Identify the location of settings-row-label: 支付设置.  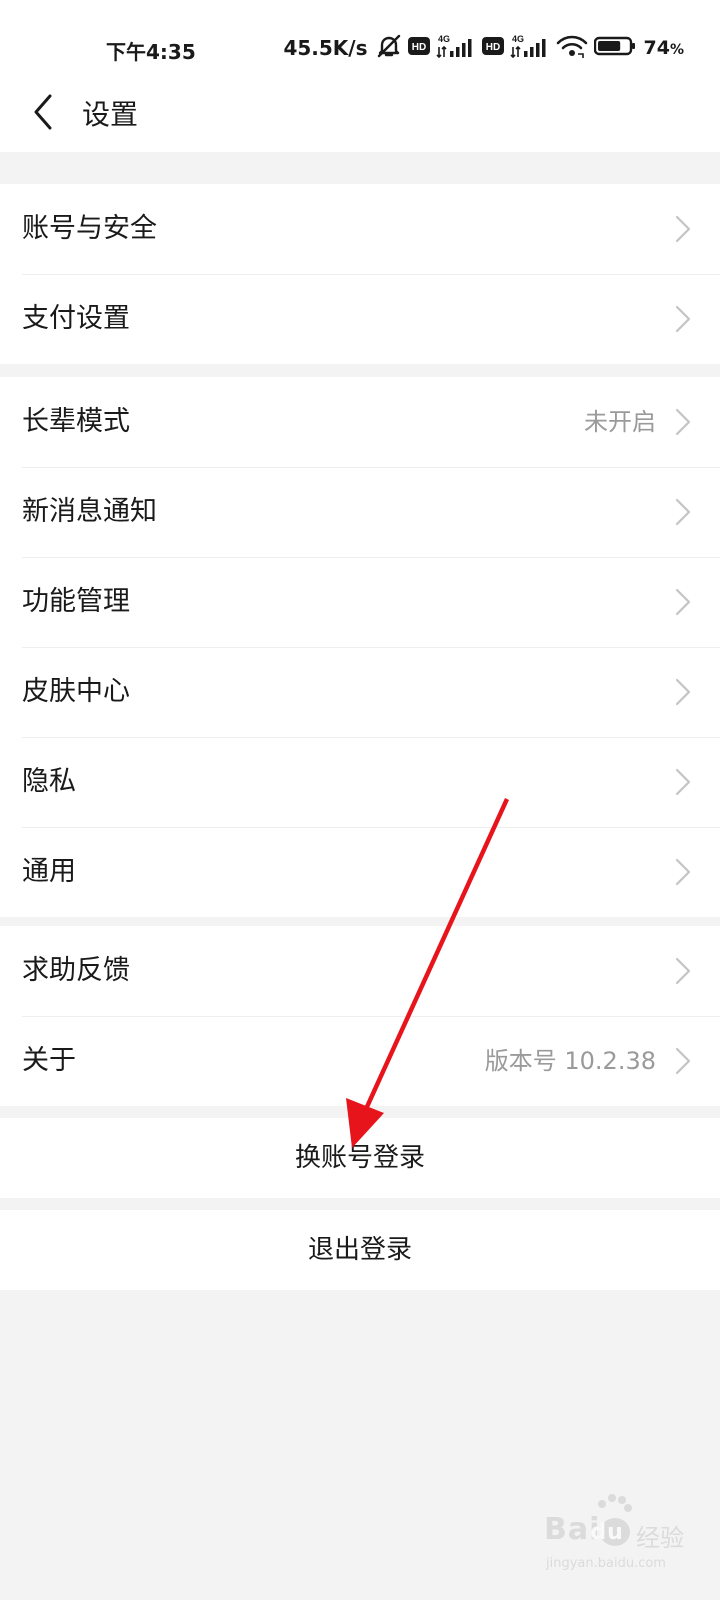
(76, 318).